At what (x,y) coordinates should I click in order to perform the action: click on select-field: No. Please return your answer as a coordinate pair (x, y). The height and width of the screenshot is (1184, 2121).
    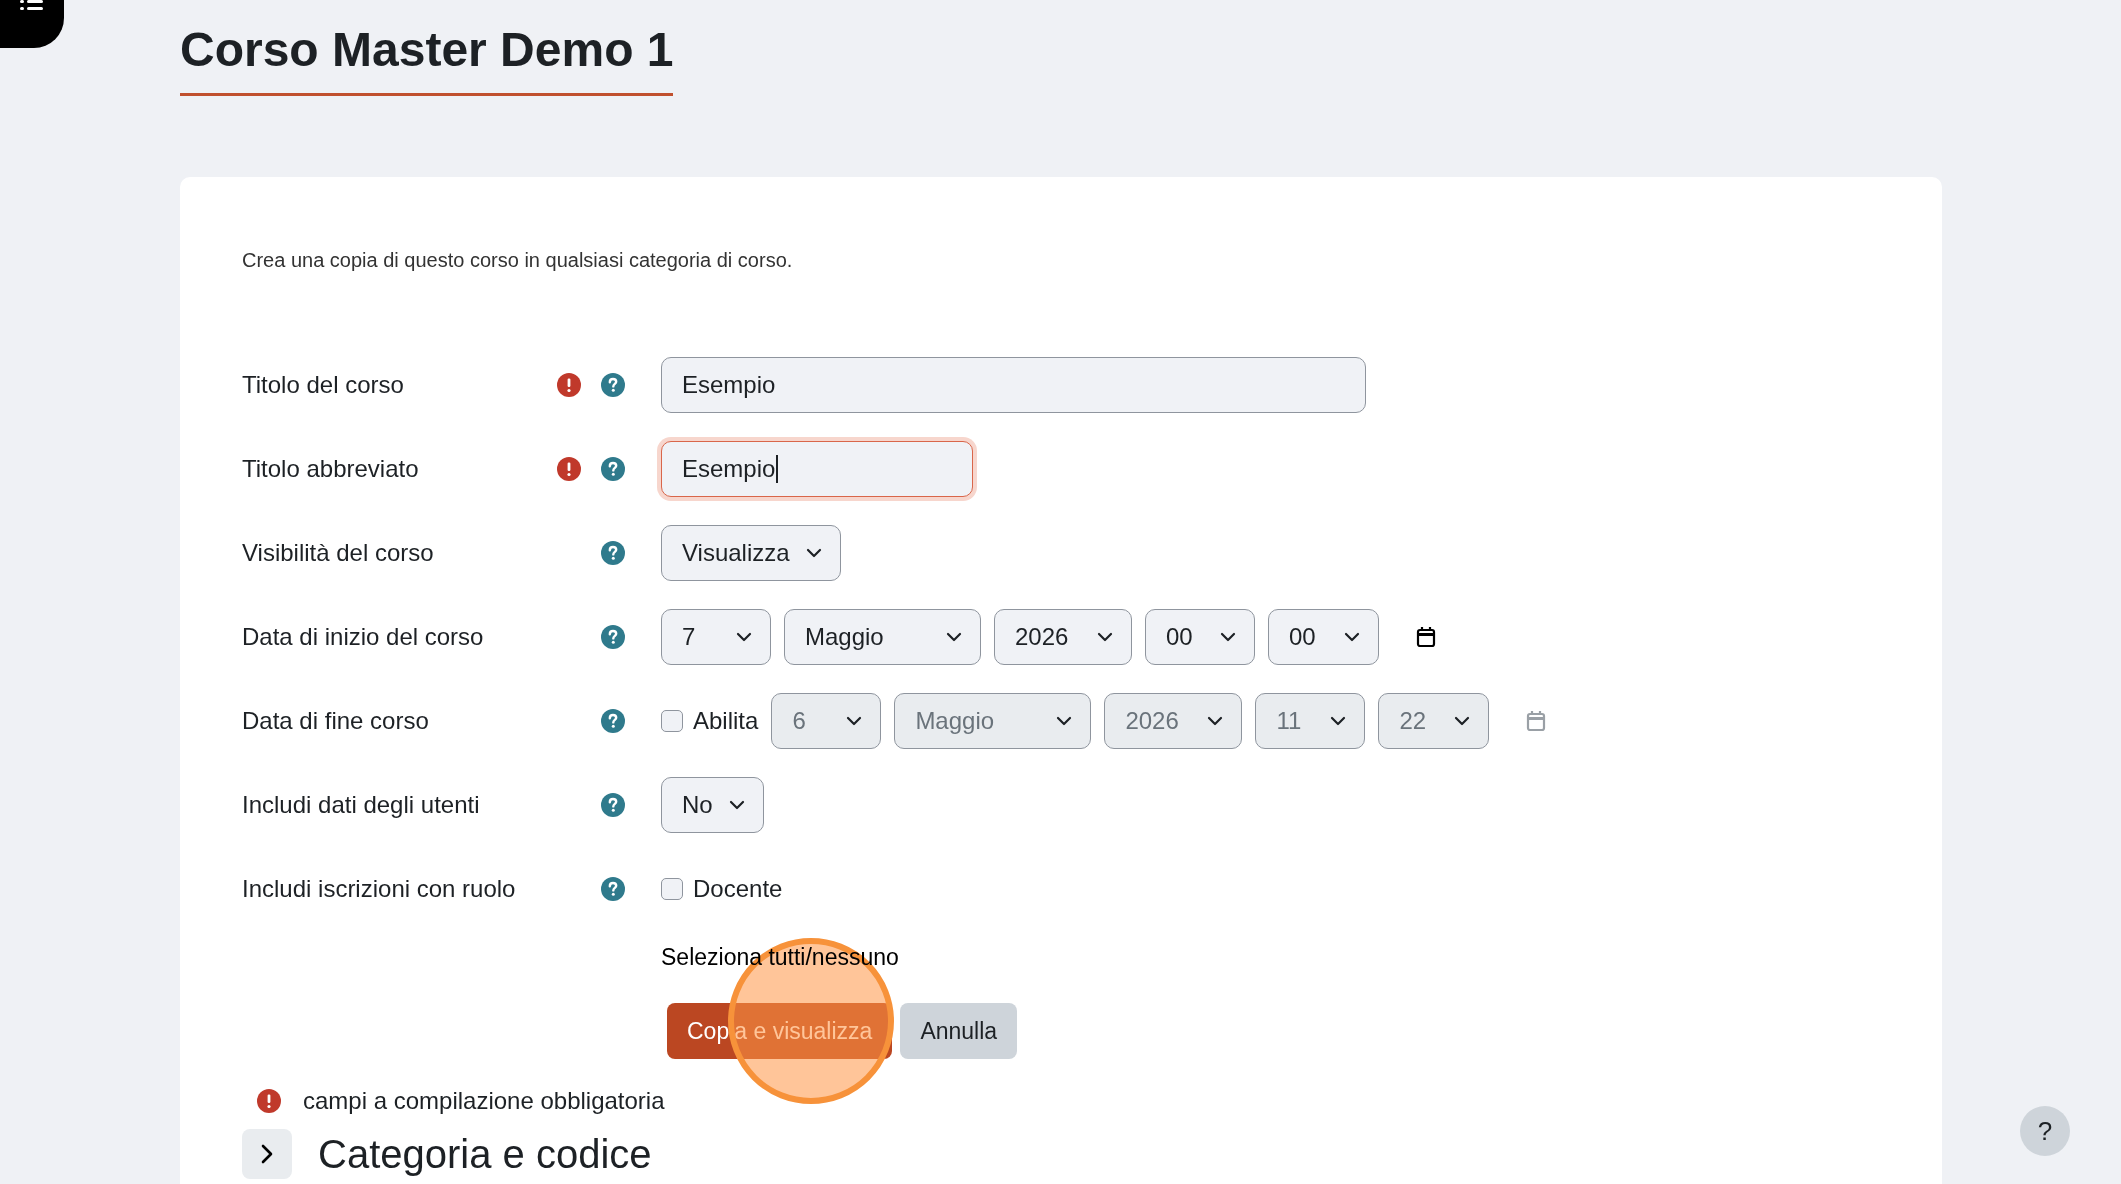
    Looking at the image, I should click on (712, 805).